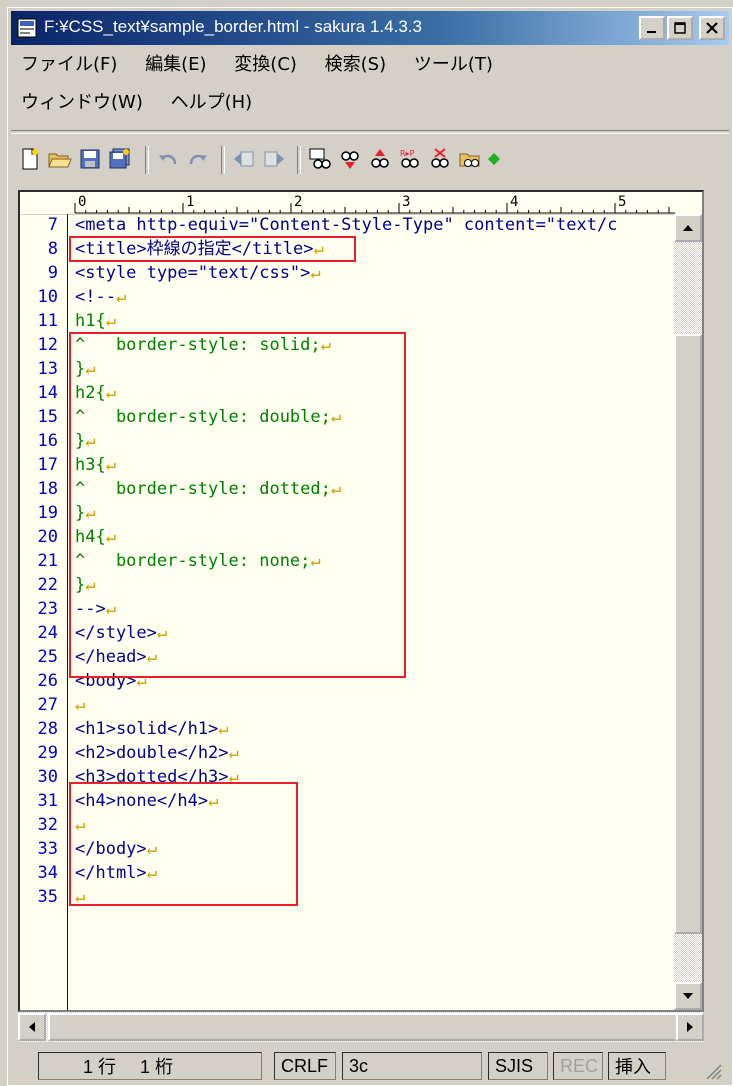 The image size is (733, 1086). Describe the element at coordinates (47, 321) in the screenshot. I see `line-number: 11` at that location.